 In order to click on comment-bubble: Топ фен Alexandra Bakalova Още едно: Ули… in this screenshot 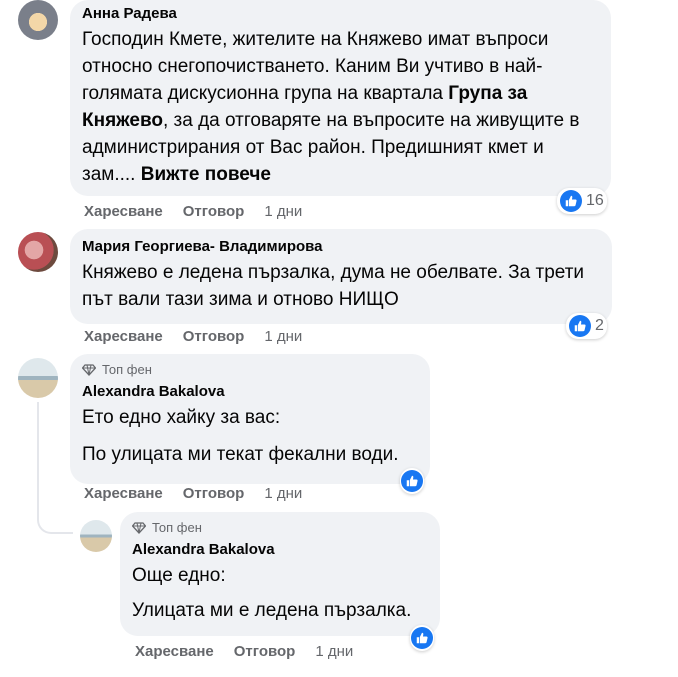, I will do `click(280, 574)`.